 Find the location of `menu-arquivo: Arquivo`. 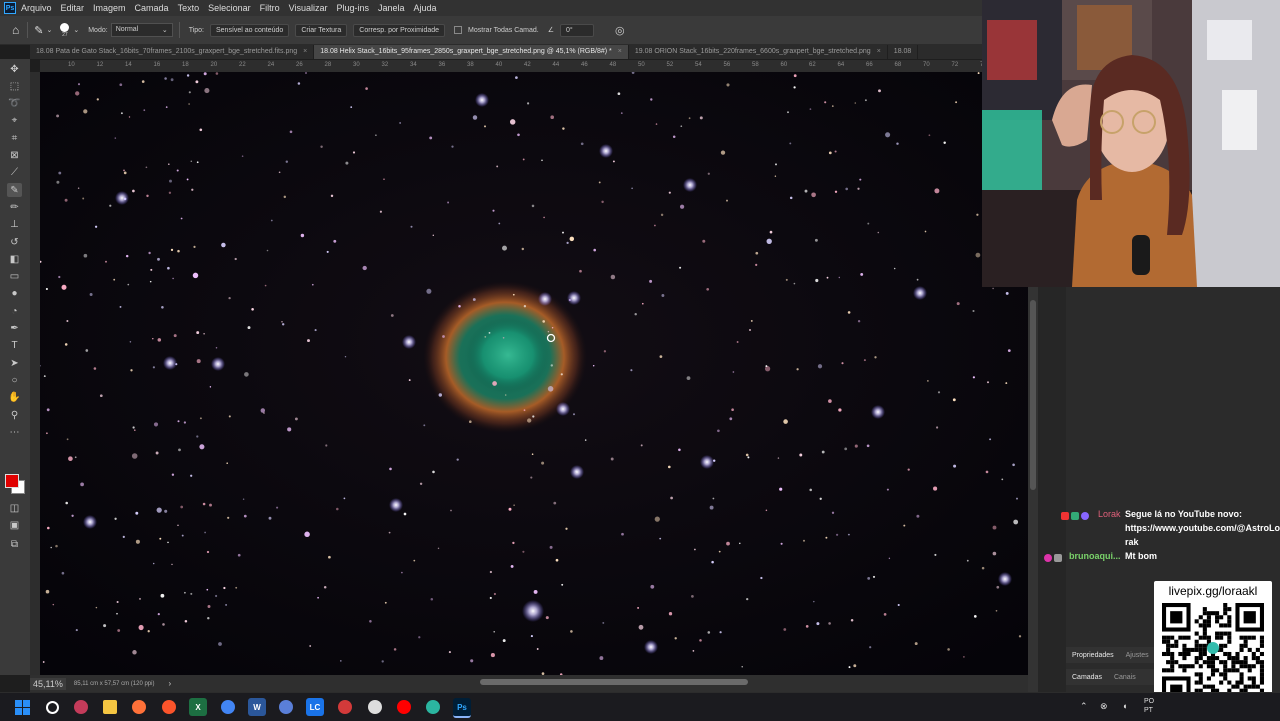

menu-arquivo: Arquivo is located at coordinates (36, 8).